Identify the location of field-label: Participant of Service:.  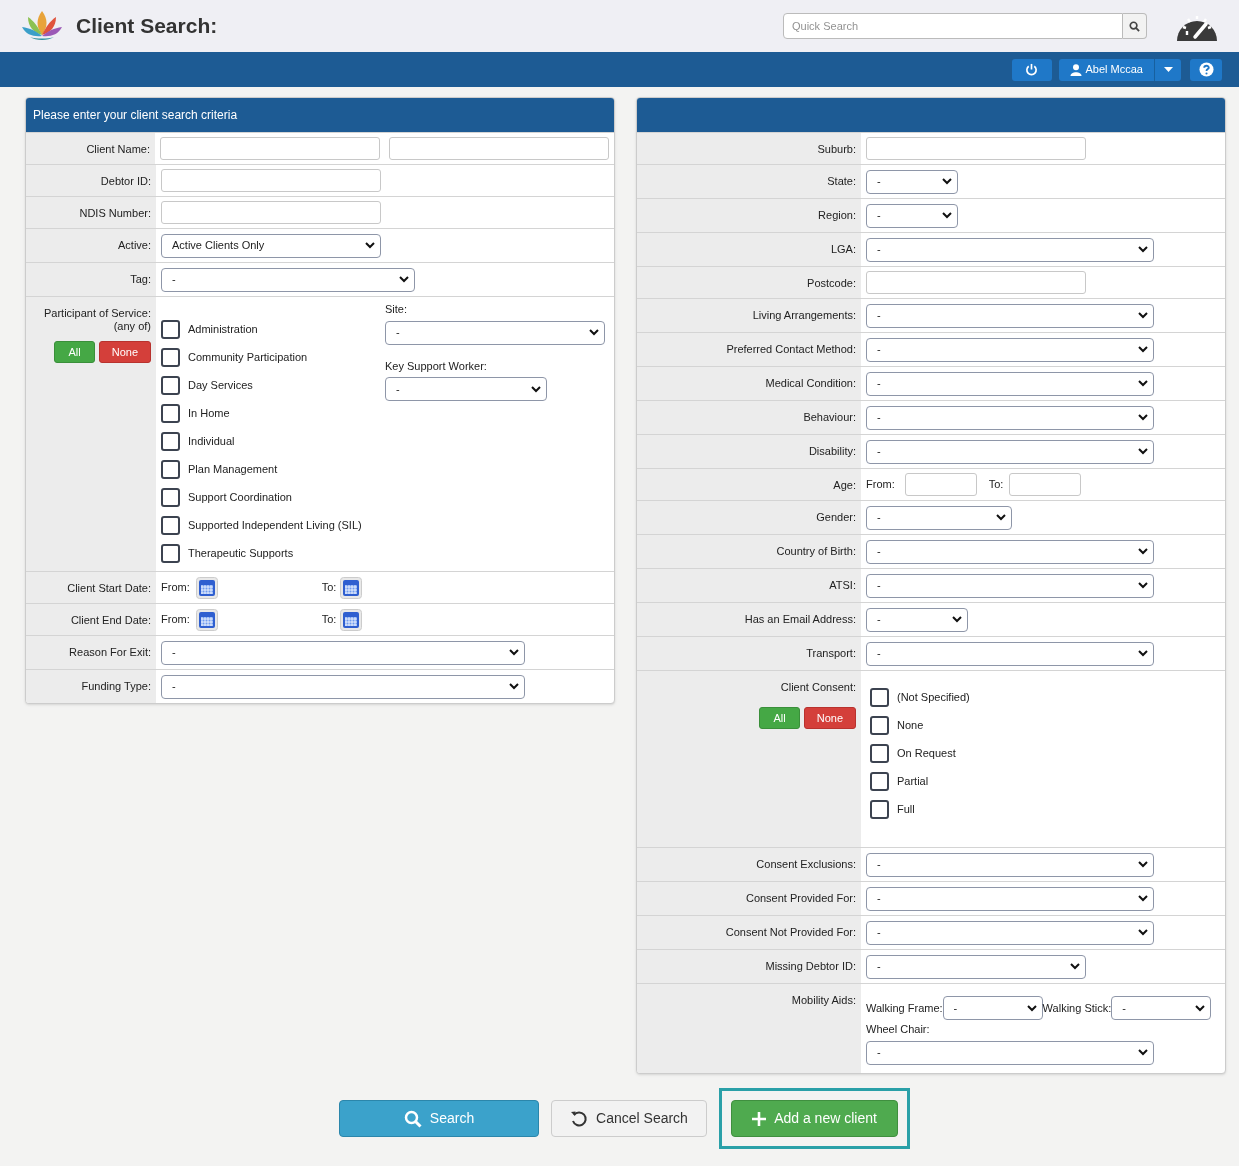
(97, 313).